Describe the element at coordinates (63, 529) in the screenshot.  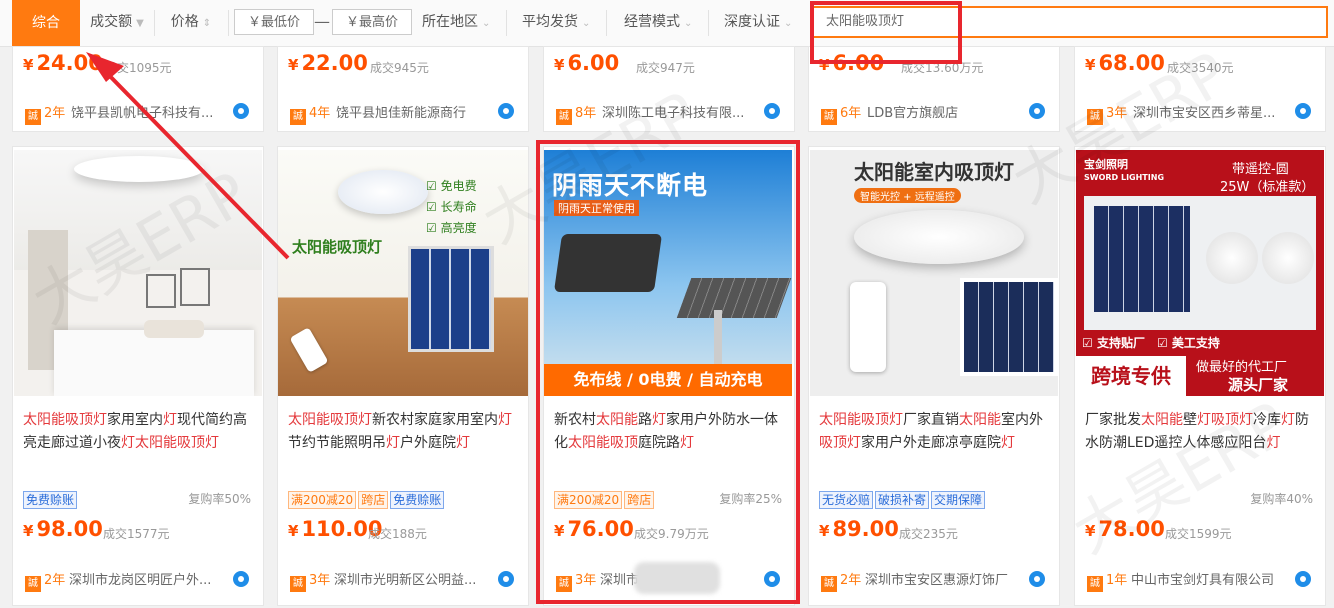
I see `price: ¥98.00` at that location.